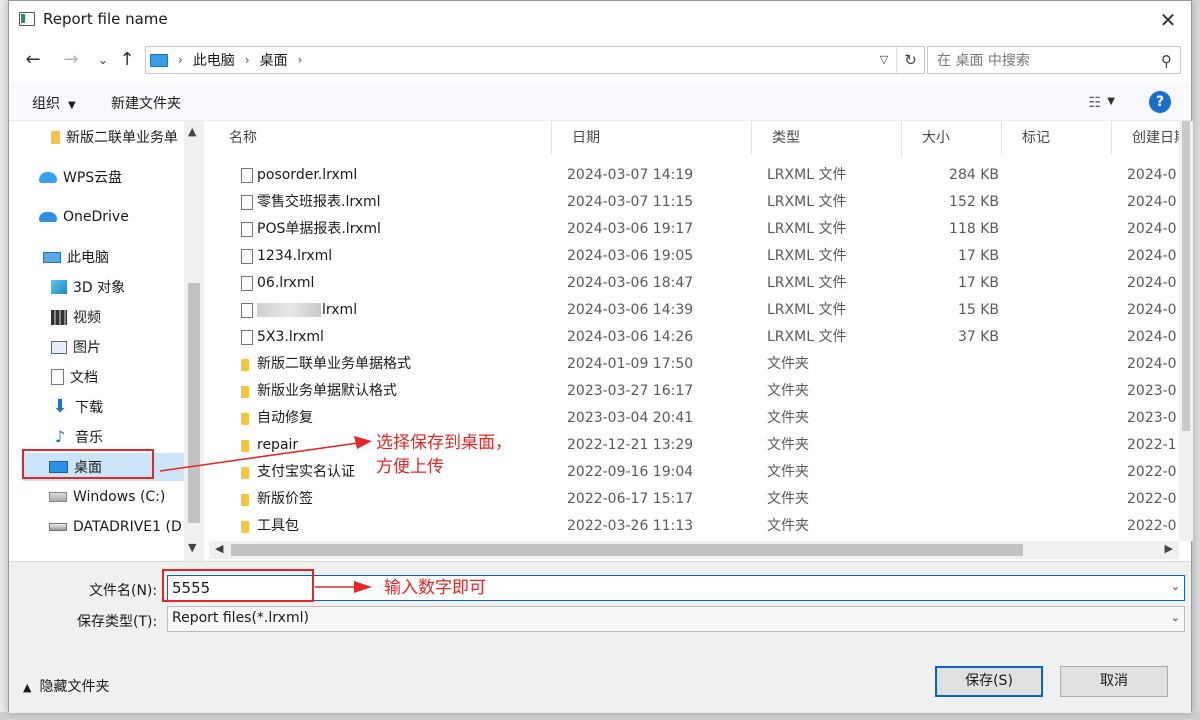 This screenshot has width=1200, height=720. I want to click on recent-locations-chevron-icon: ⌄, so click(103, 60).